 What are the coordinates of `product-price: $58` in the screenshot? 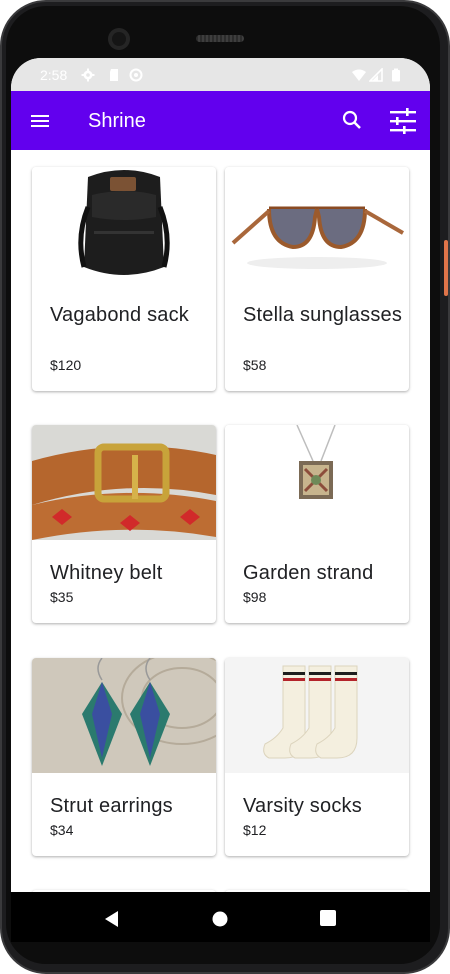 It's located at (255, 365).